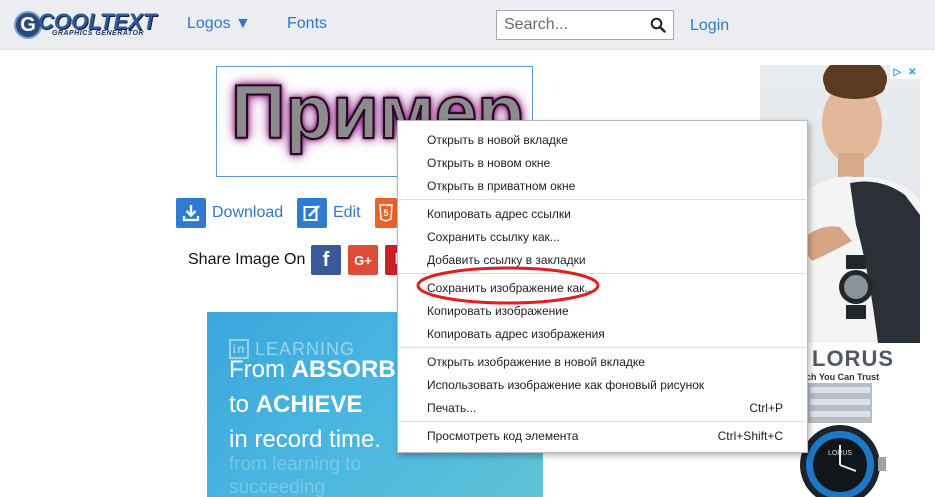  What do you see at coordinates (312, 213) in the screenshot?
I see `edit-icon` at bounding box center [312, 213].